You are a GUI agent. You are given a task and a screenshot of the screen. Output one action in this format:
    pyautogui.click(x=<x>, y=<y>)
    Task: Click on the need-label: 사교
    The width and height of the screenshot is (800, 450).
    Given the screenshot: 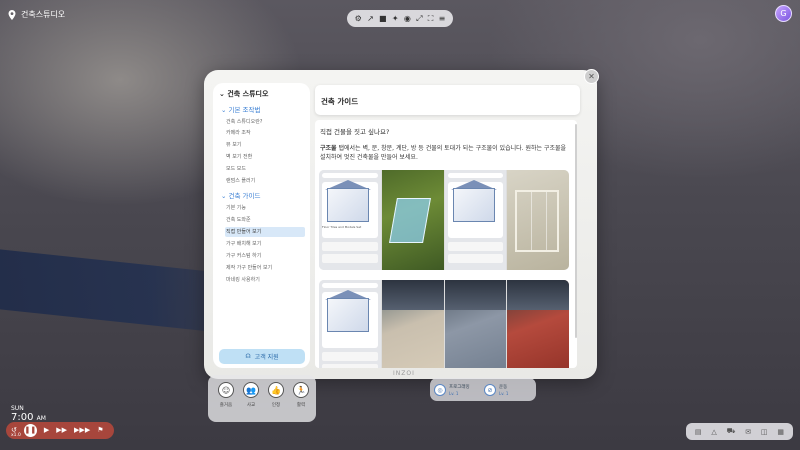 What is the action you would take?
    pyautogui.click(x=251, y=405)
    